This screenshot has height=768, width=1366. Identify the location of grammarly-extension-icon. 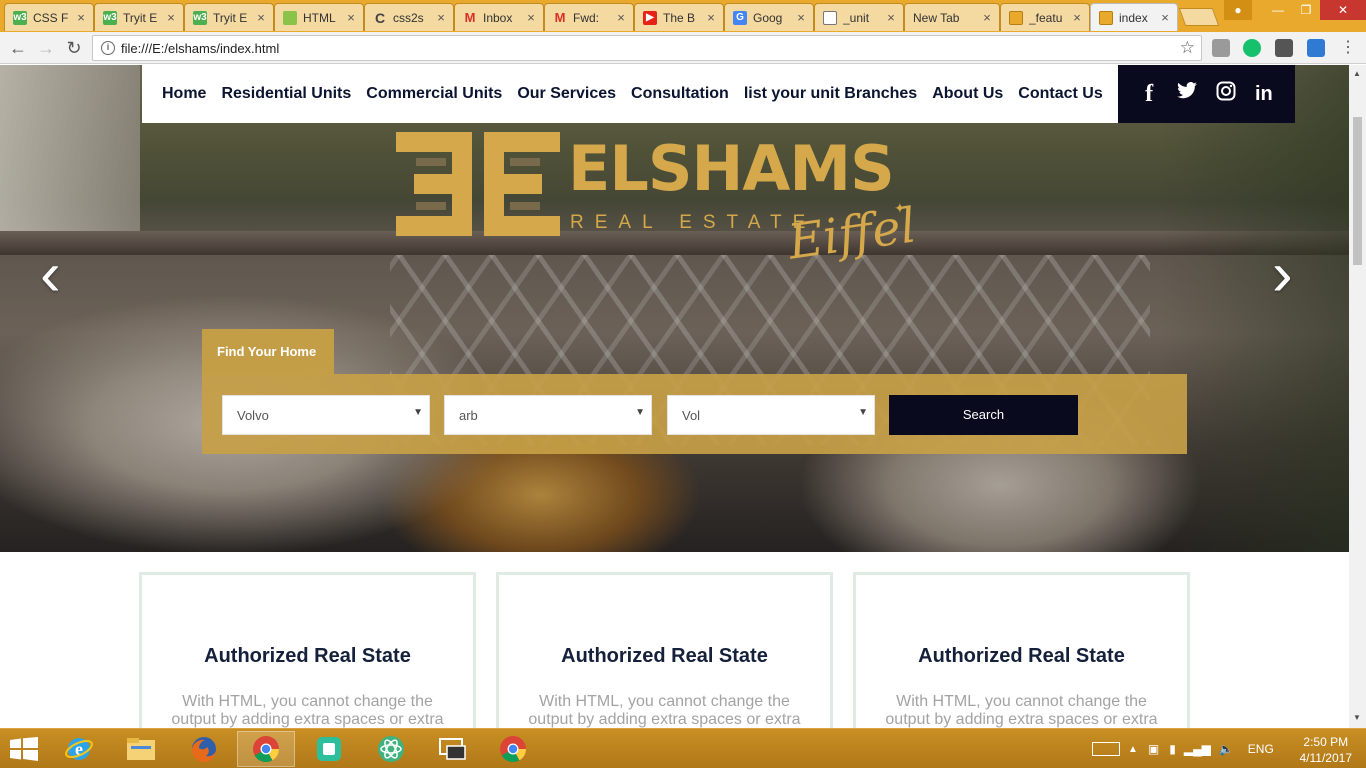
(1252, 48).